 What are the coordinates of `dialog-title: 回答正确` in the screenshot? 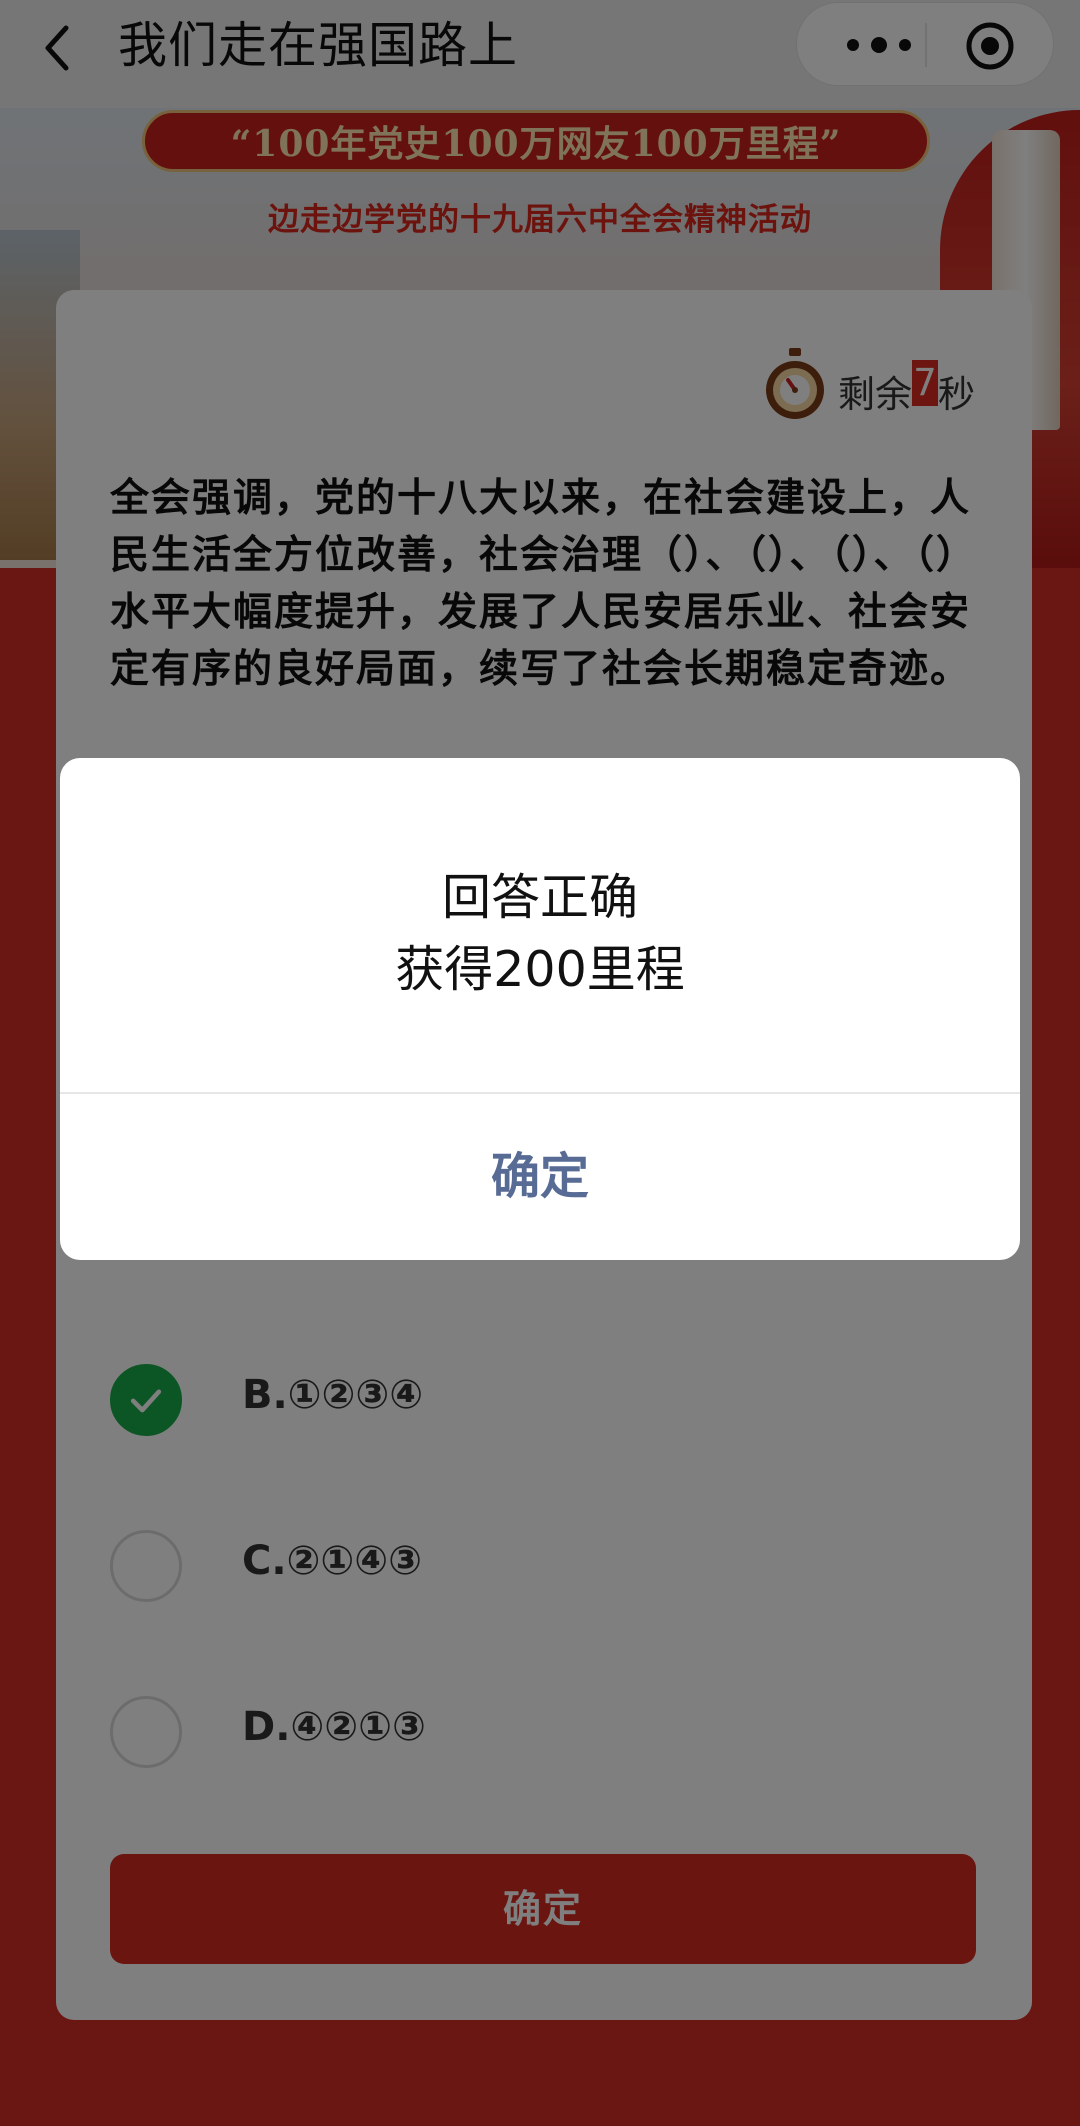 It's located at (539, 897).